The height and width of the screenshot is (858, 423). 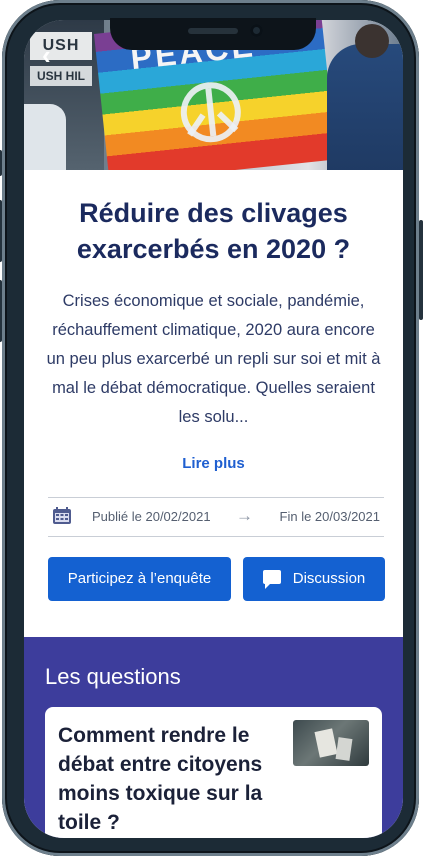 What do you see at coordinates (151, 516) in the screenshot?
I see `published-date: Publié le 20/02/2021` at bounding box center [151, 516].